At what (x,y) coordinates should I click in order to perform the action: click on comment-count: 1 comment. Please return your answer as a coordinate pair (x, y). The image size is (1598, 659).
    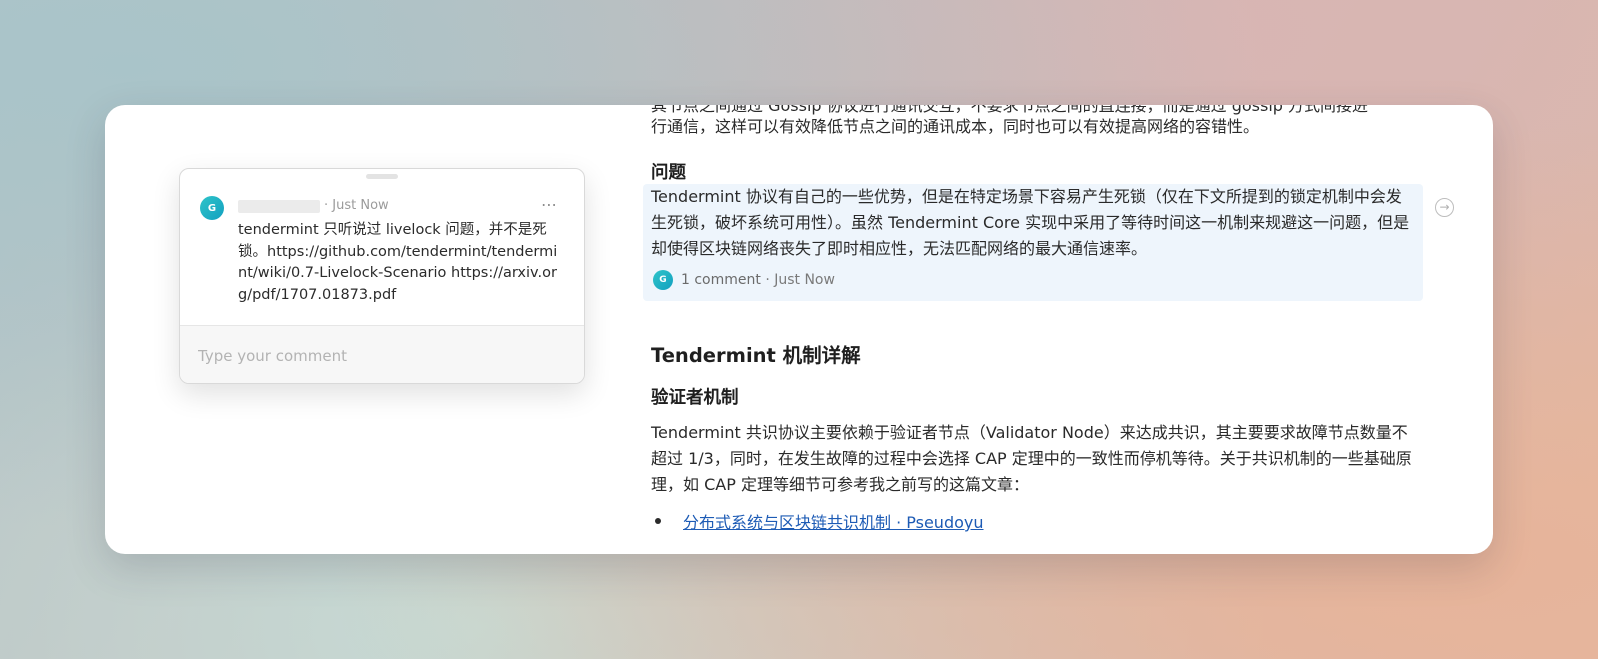
    Looking at the image, I should click on (721, 280).